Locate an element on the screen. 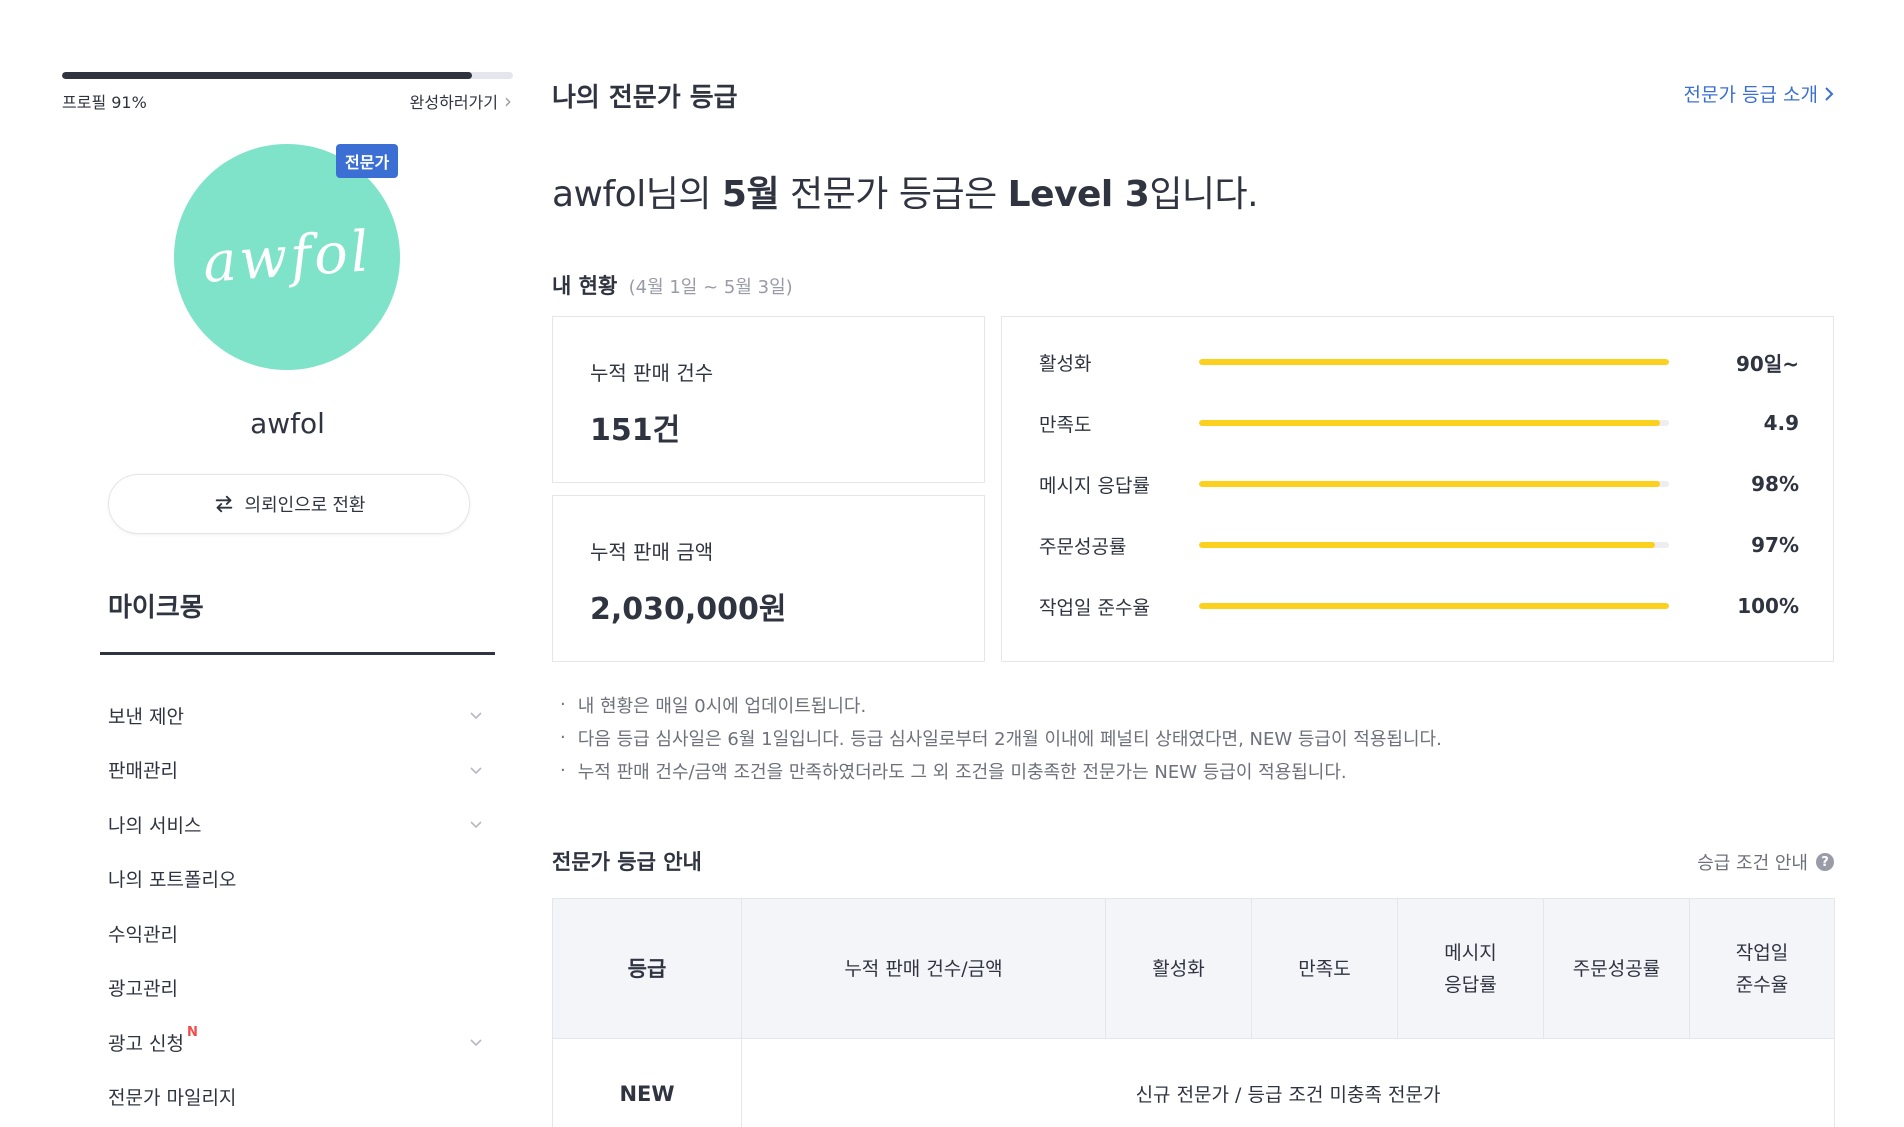 The height and width of the screenshot is (1127, 1904). sidebar-item: 수익관리 is located at coordinates (295, 933).